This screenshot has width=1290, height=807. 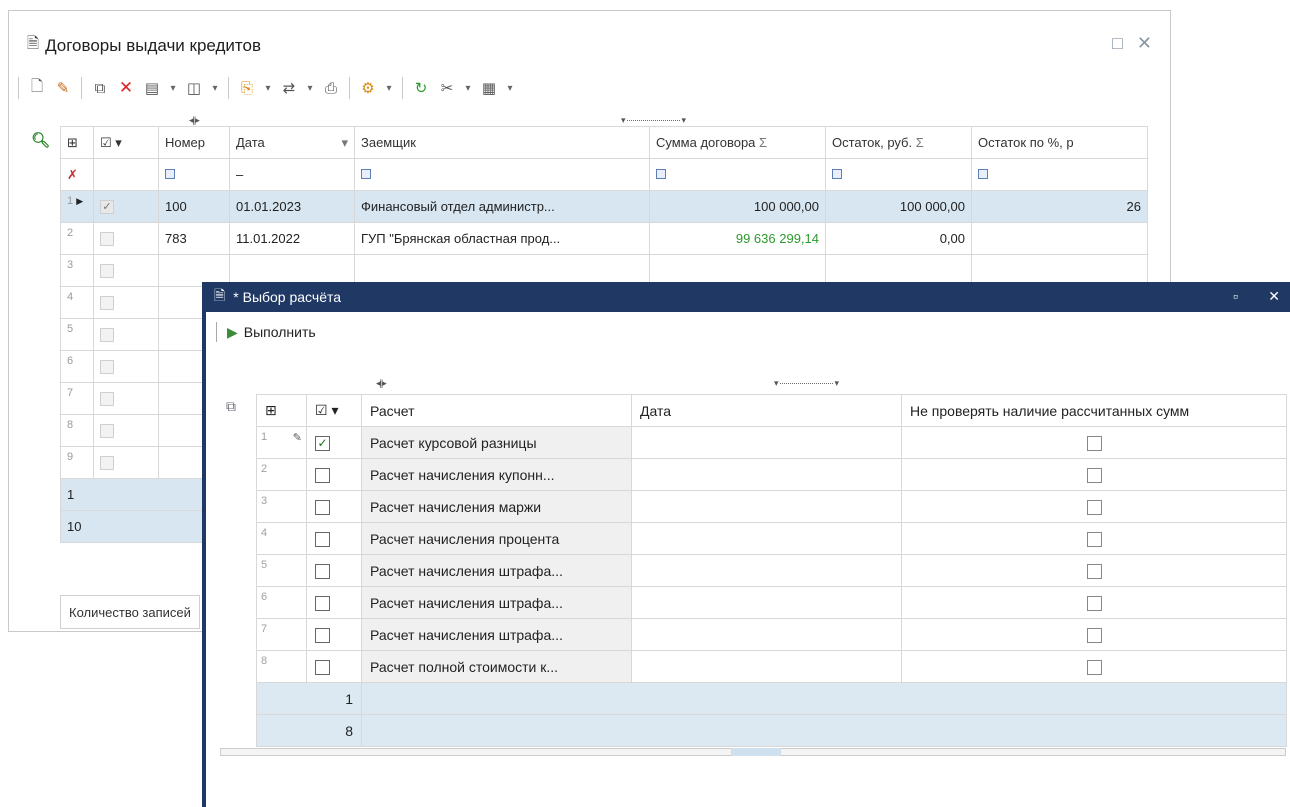 What do you see at coordinates (368, 88) in the screenshot?
I see `settings-gear-icon: ⚙` at bounding box center [368, 88].